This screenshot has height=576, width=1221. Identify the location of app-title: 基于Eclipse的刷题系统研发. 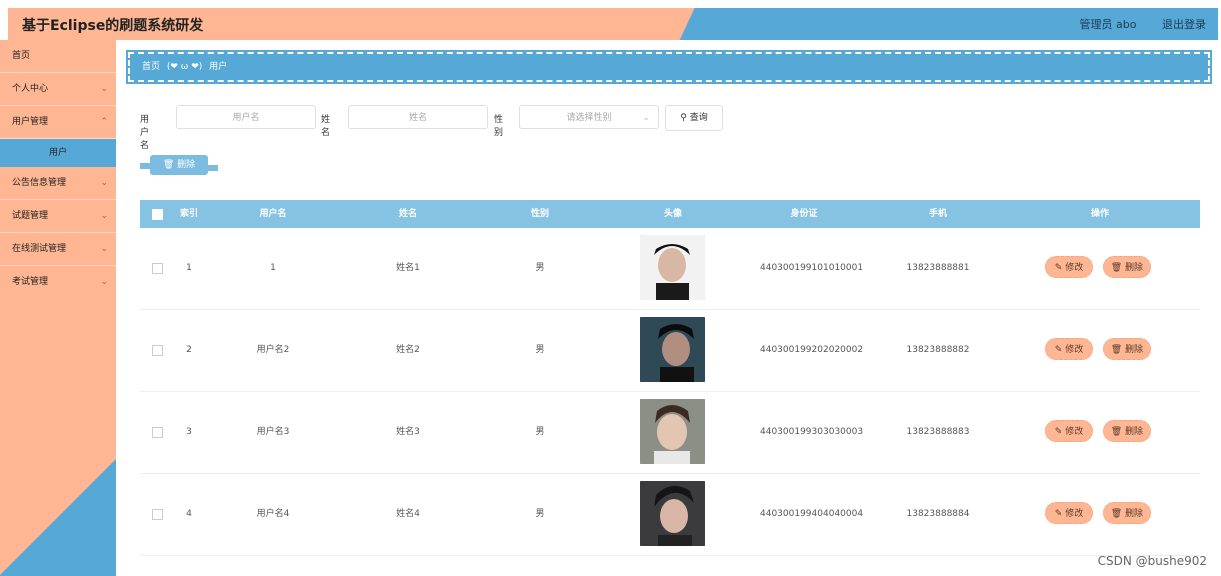
(113, 26).